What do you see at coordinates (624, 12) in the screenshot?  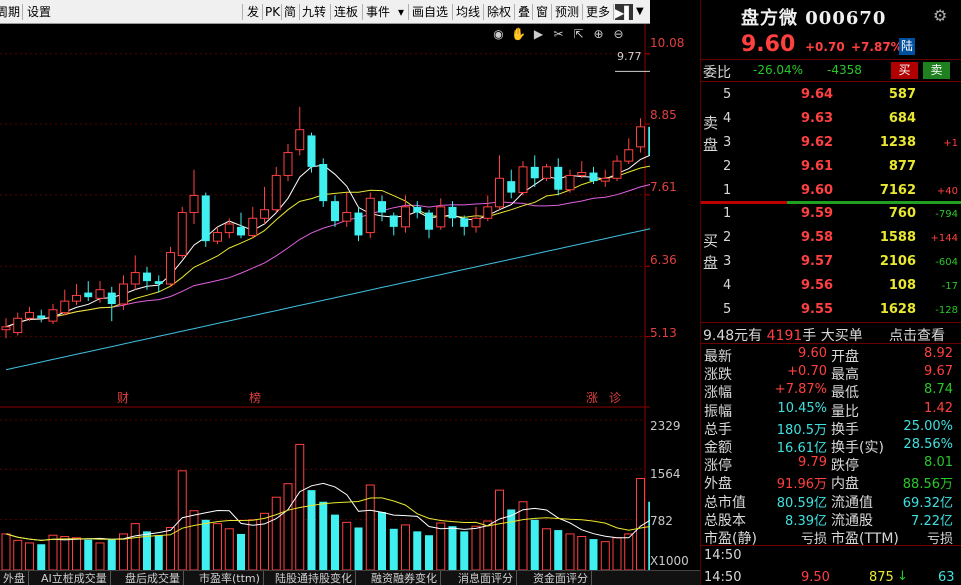 I see `forward-icon: ▶▌` at bounding box center [624, 12].